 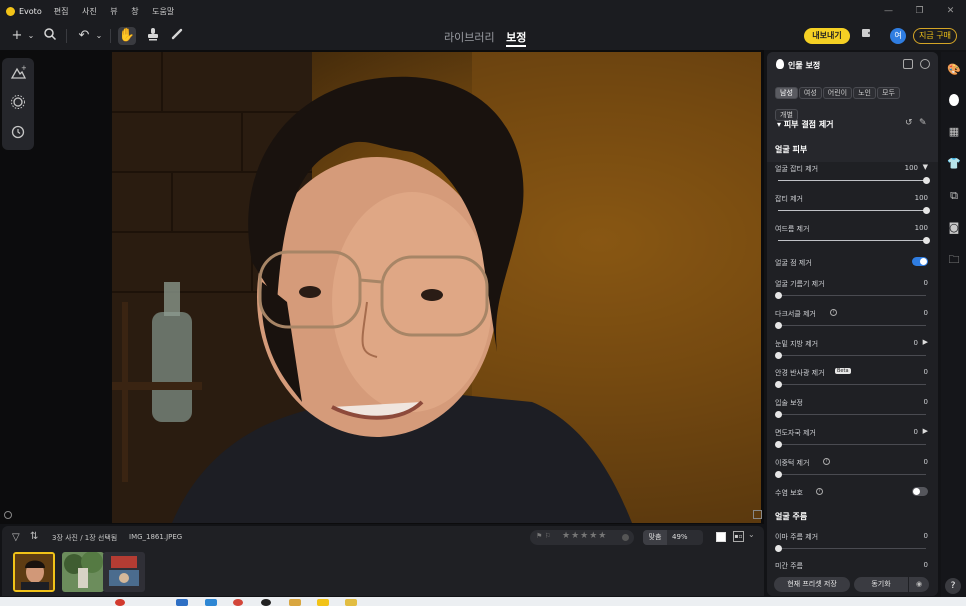 I want to click on crop-icon: ⧉, so click(x=954, y=196).